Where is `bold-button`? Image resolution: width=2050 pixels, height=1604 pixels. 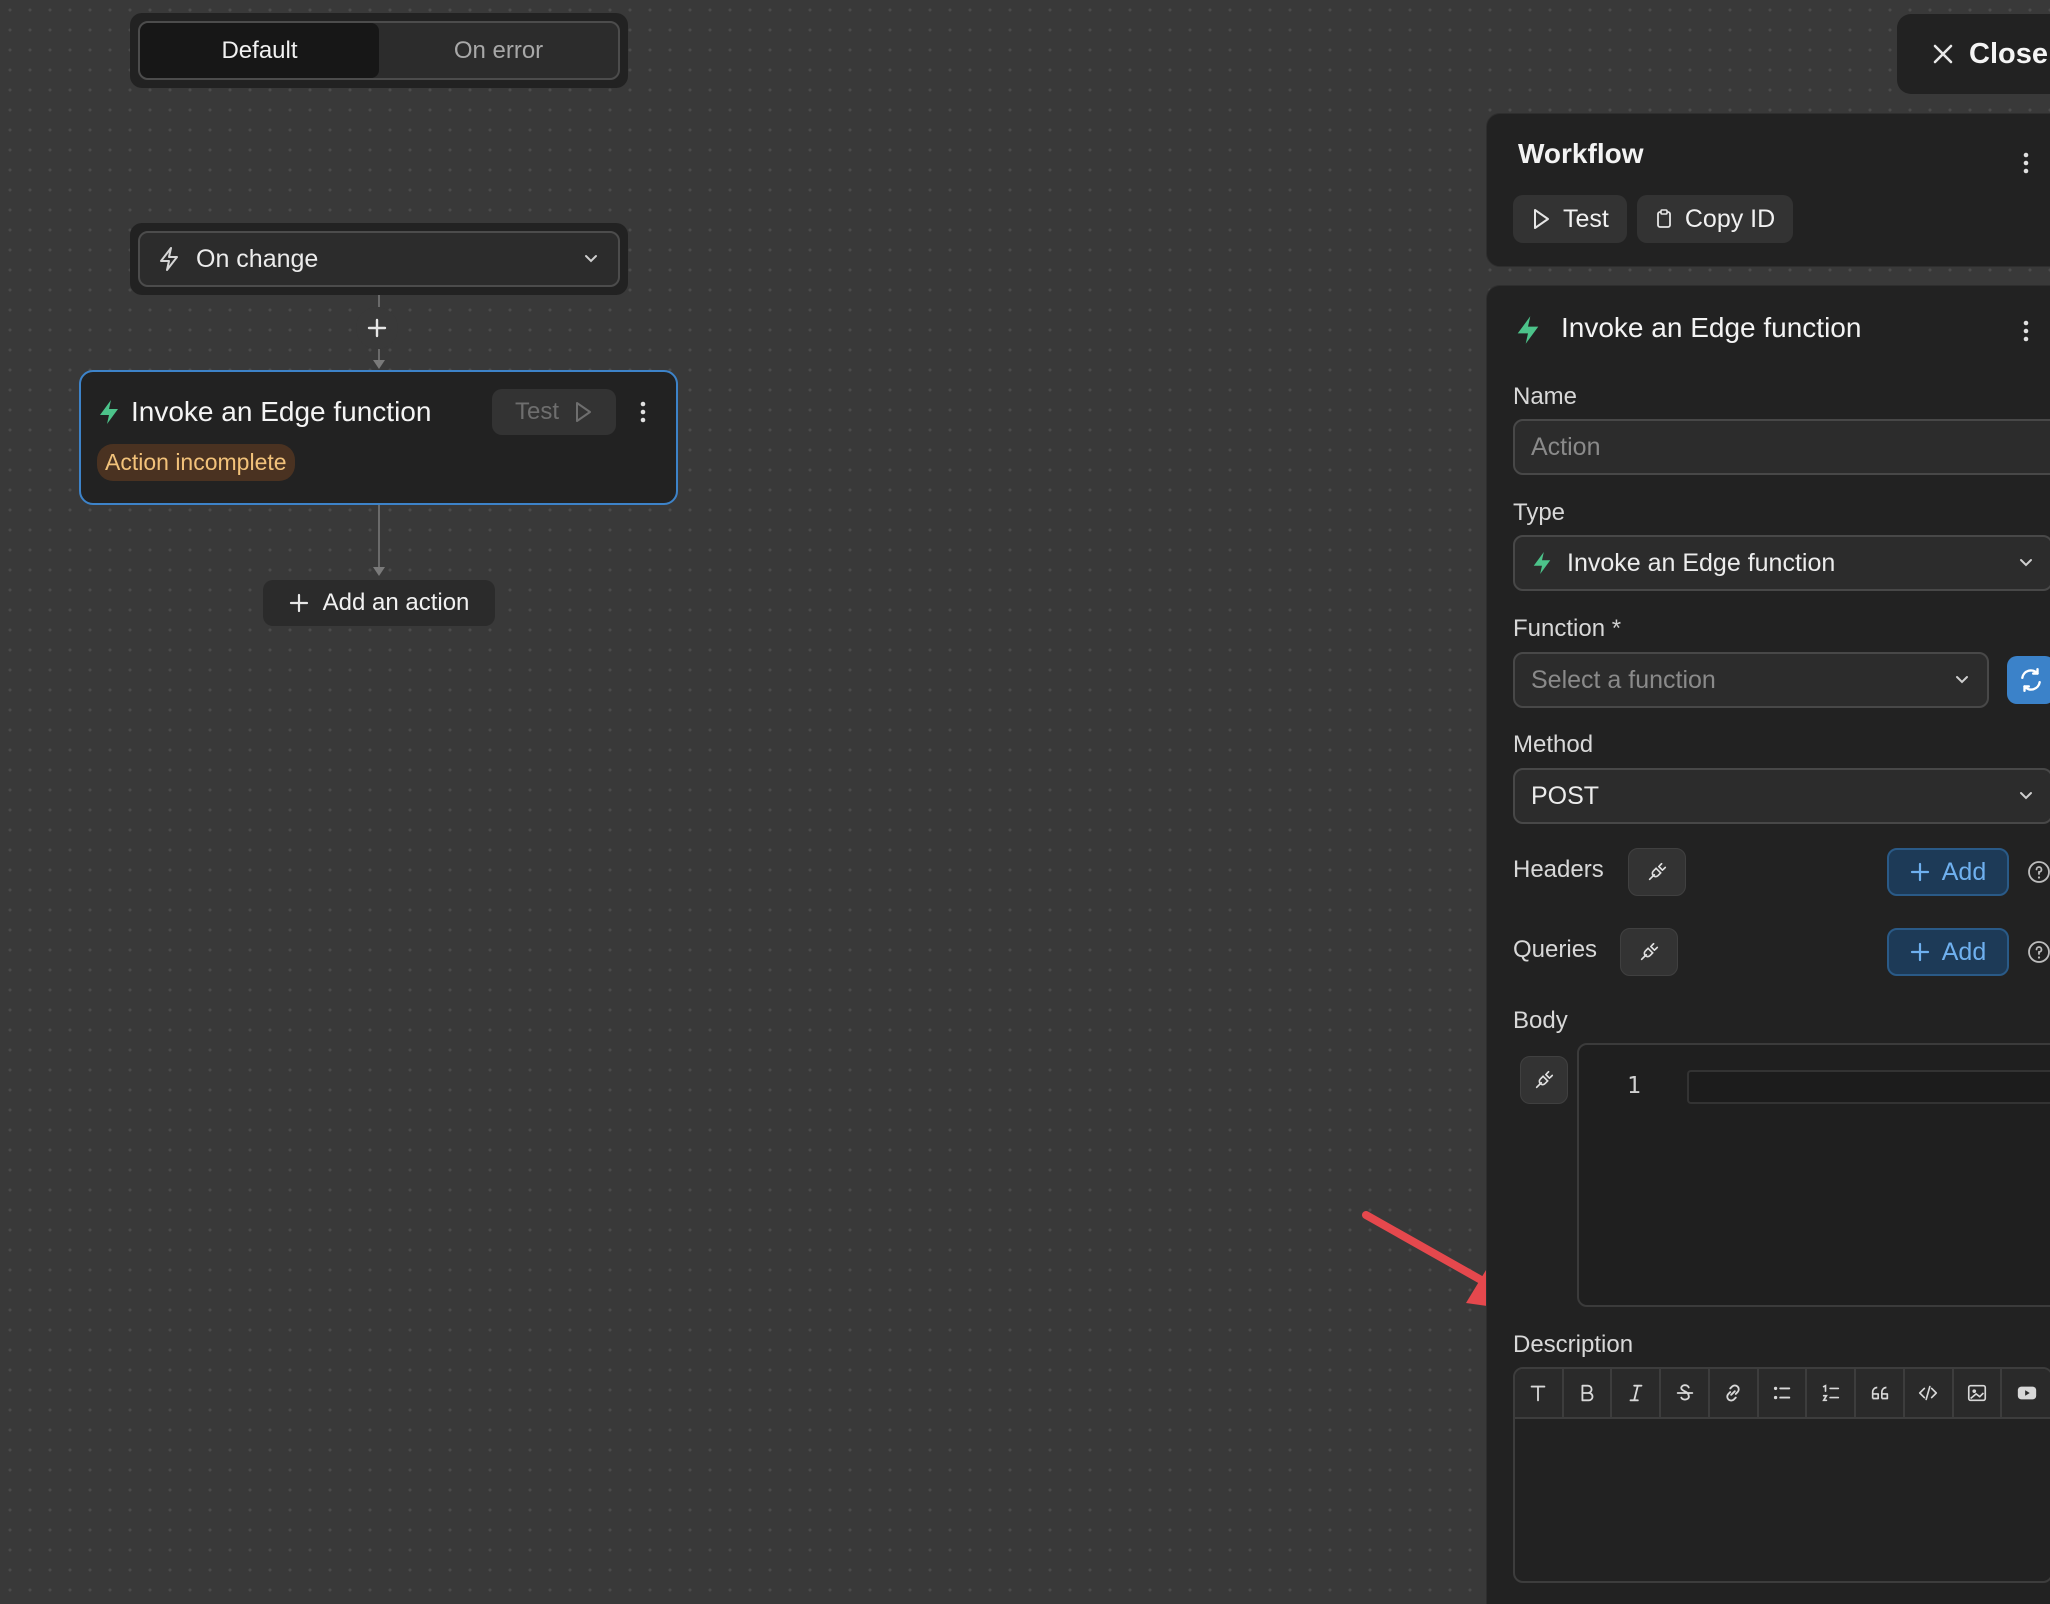 bold-button is located at coordinates (1588, 1393).